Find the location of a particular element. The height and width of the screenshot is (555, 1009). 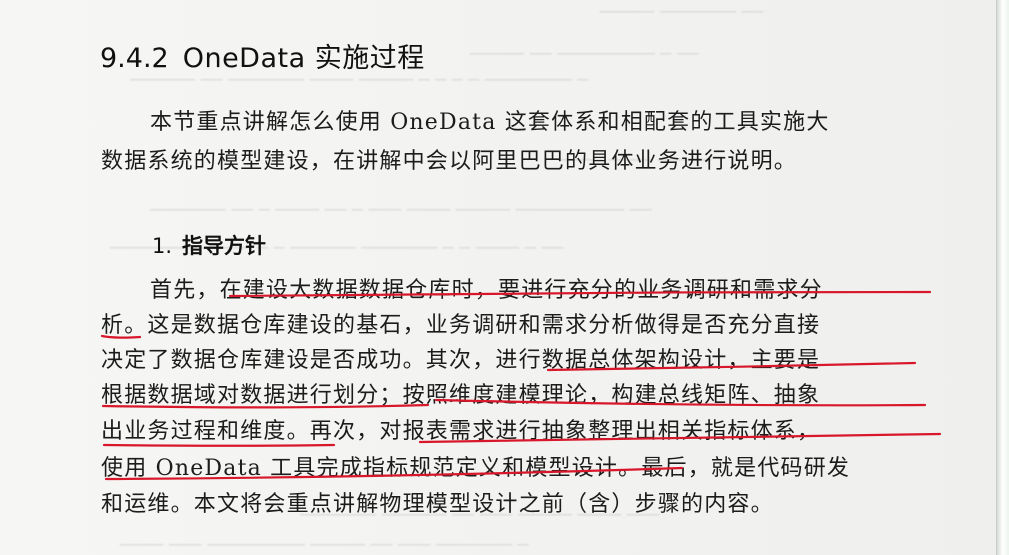

paragraph-line: 数据系统的模型建设，在讲解中会以阿里巴巴的具体业务进行说明。 is located at coordinates (449, 161).